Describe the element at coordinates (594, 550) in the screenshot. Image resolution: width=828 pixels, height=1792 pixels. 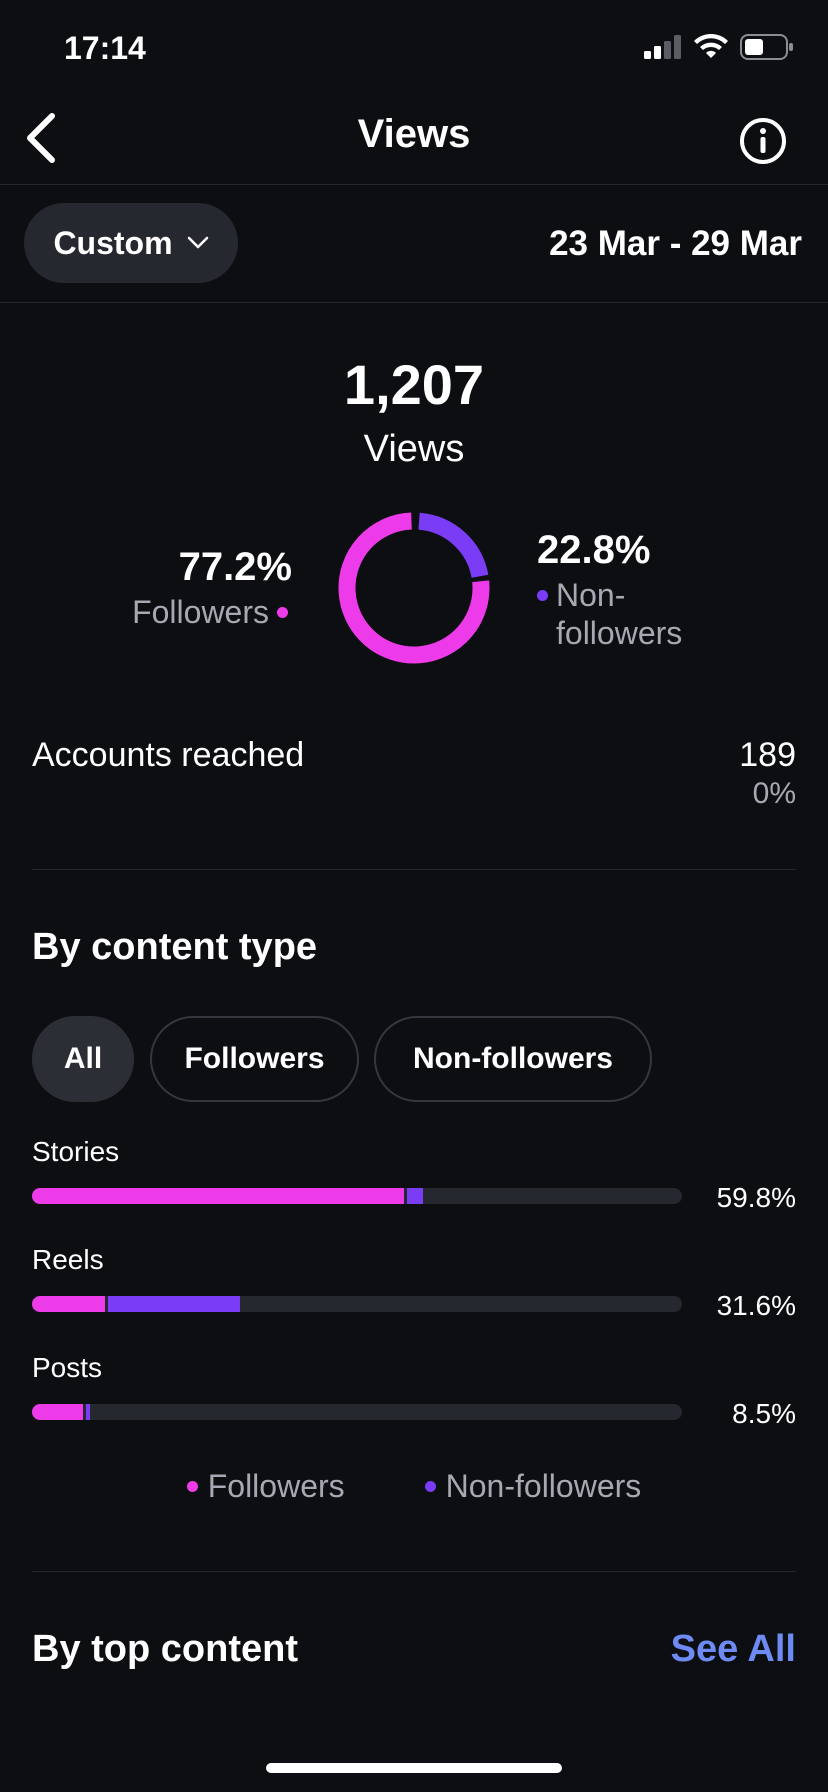
I see `nonfollowers-percent: 22.8%` at that location.